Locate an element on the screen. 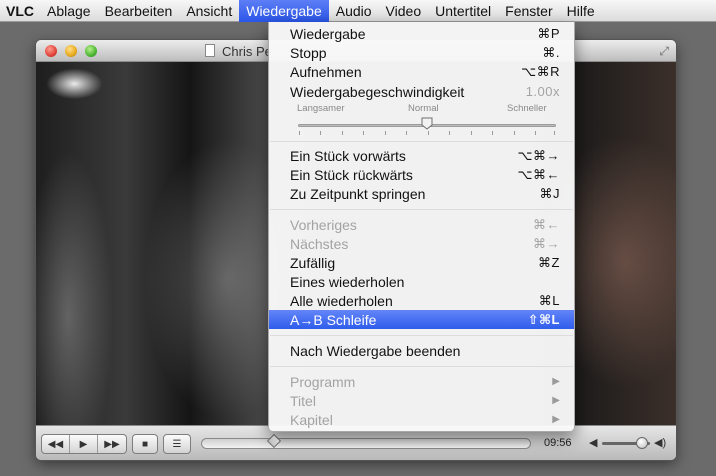 The height and width of the screenshot is (476, 716). menu-item-label: Programm is located at coordinates (323, 381).